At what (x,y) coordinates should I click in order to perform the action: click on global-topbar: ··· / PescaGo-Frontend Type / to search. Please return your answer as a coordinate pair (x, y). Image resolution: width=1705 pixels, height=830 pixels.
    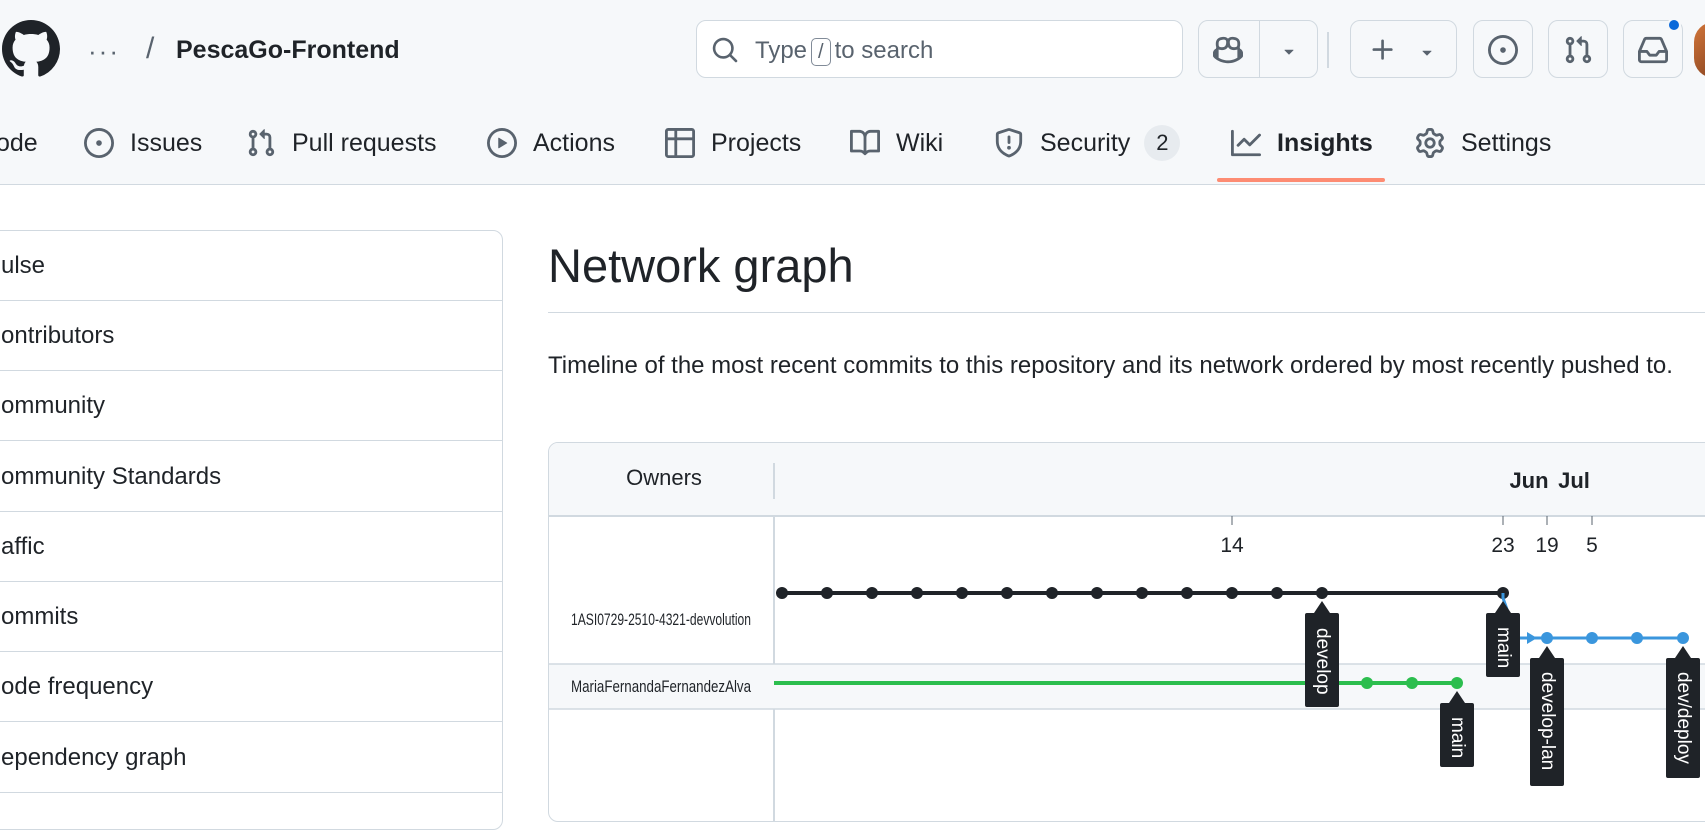
    Looking at the image, I should click on (852, 51).